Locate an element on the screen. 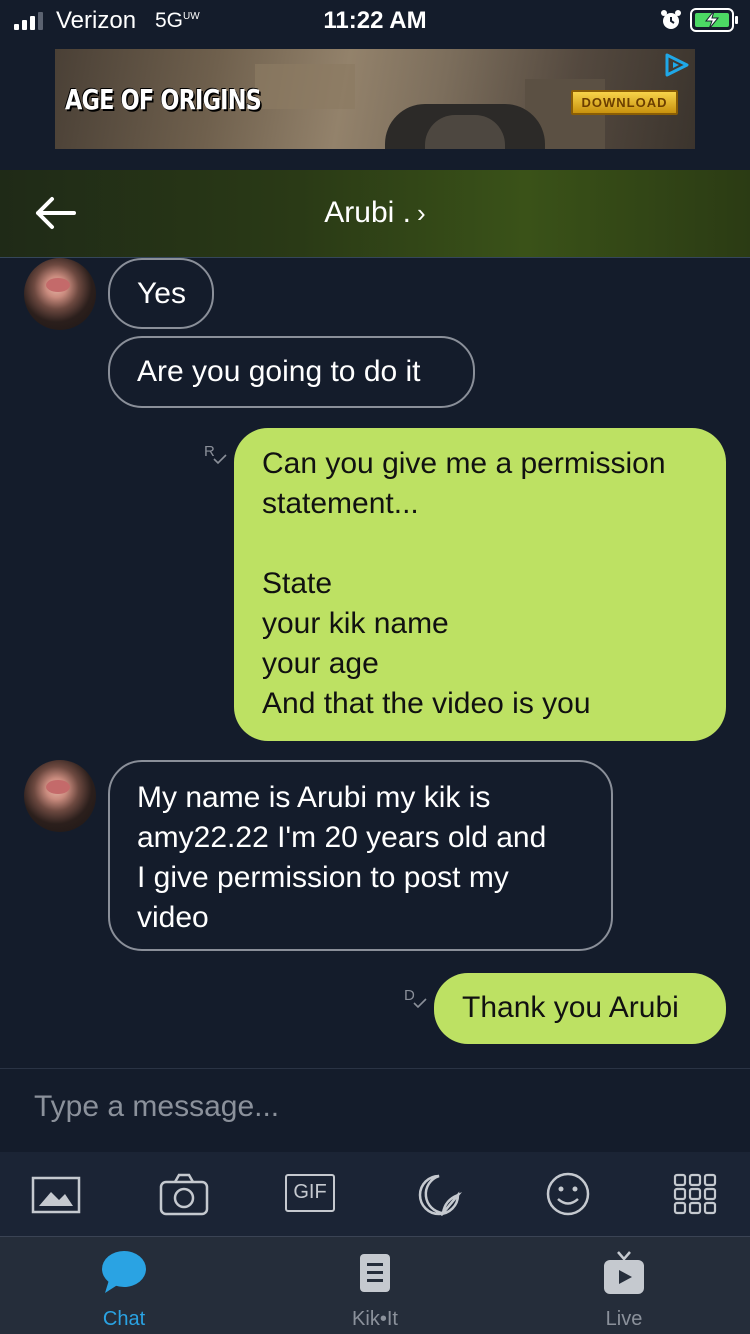  message-text: Yes is located at coordinates (161, 293).